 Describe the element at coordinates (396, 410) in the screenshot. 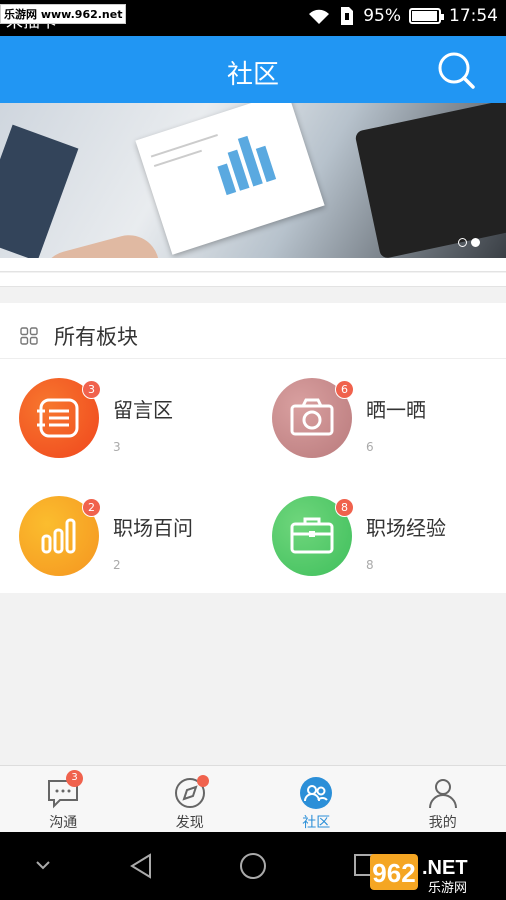

I see `board-name: 晒一晒` at that location.